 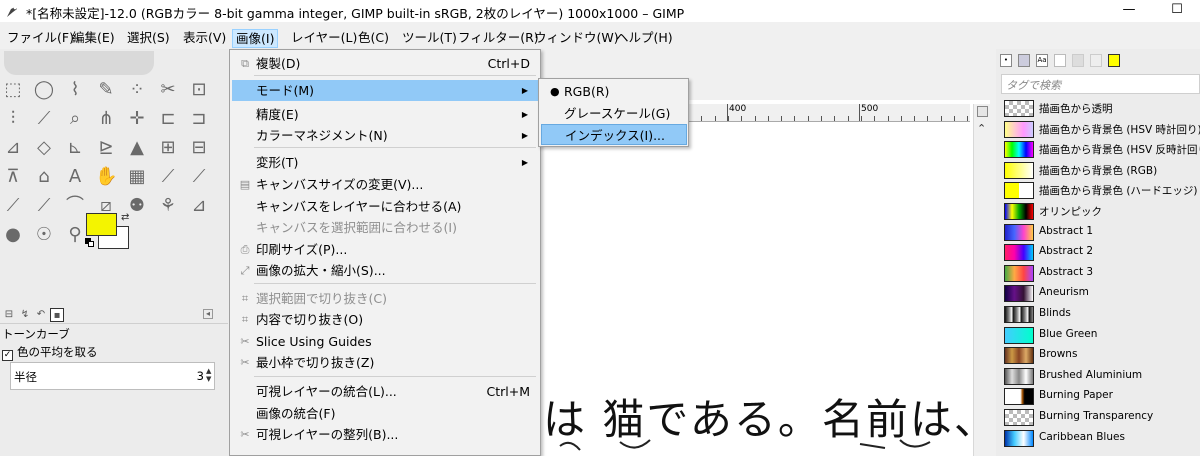 I want to click on image-menu-item-15: 画像の統合(F), so click(x=385, y=413).